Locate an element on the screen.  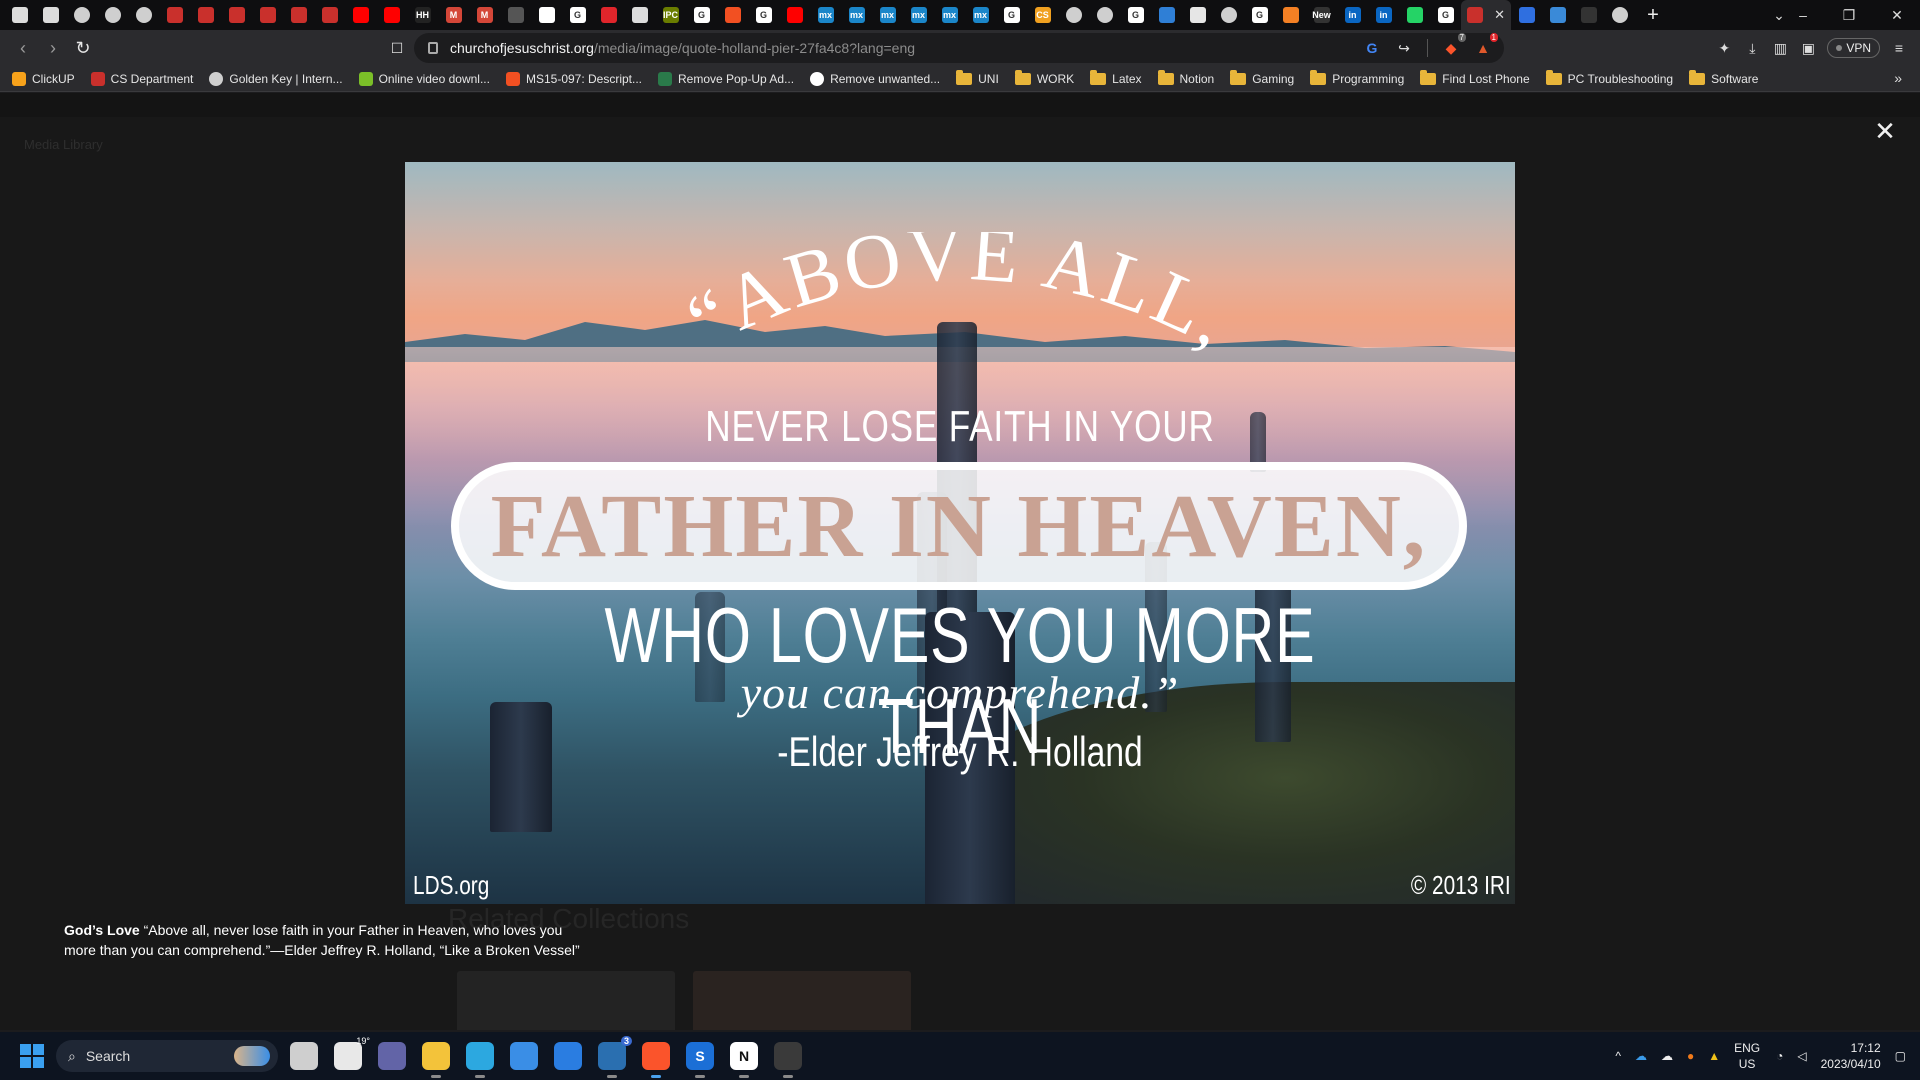
browser-tab: HH is located at coordinates (422, 15).